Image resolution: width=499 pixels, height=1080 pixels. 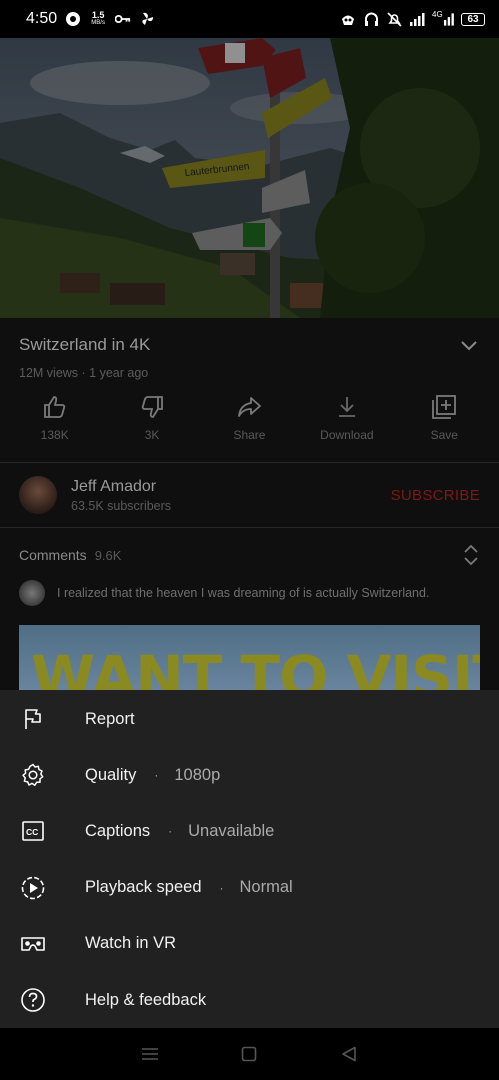 I want to click on thumbs-up-icon, so click(x=54, y=407).